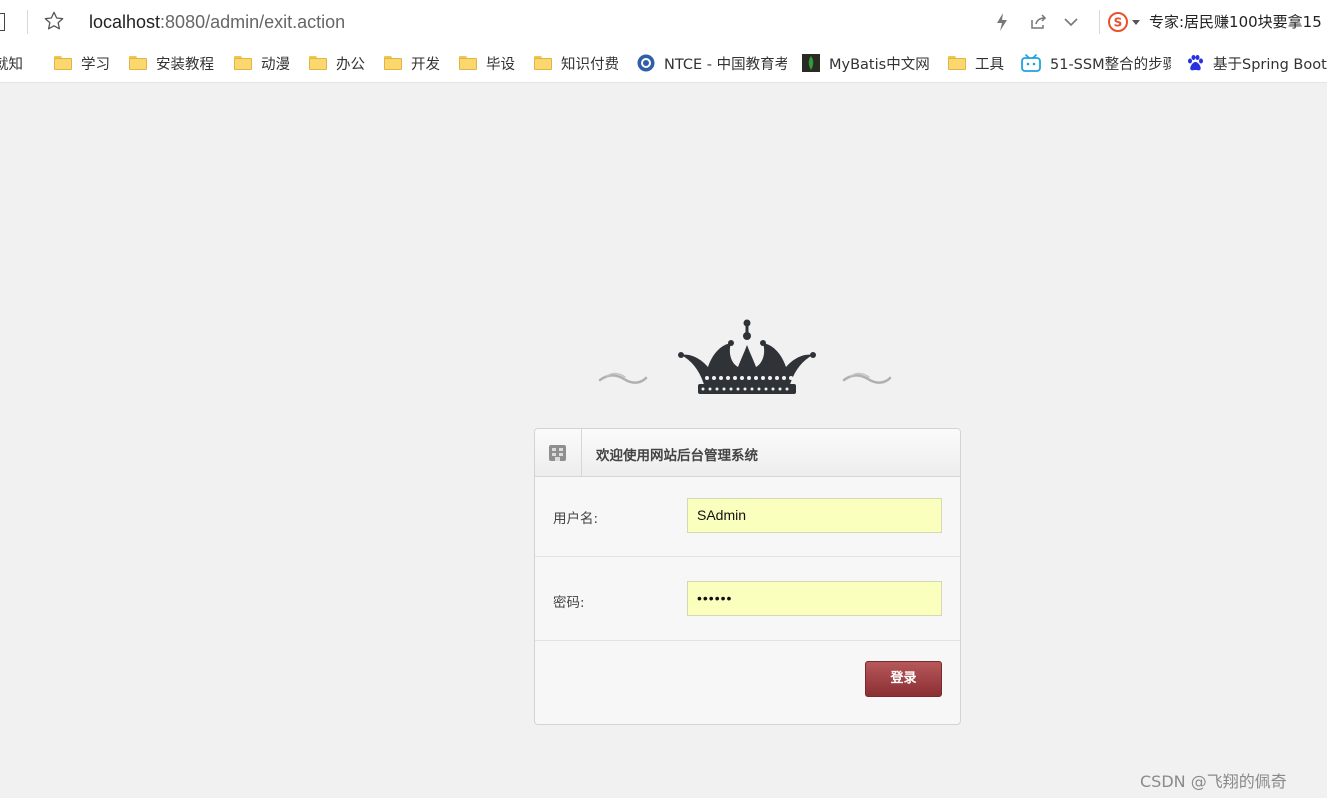  I want to click on share-icon, so click(1038, 22).